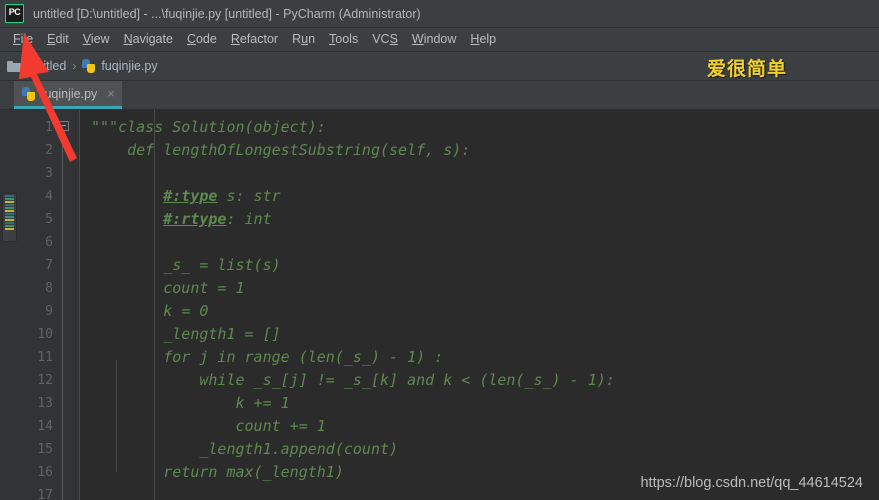 The height and width of the screenshot is (500, 879). I want to click on code-token: for j in range (len(_s_) - 1) :, so click(267, 357).